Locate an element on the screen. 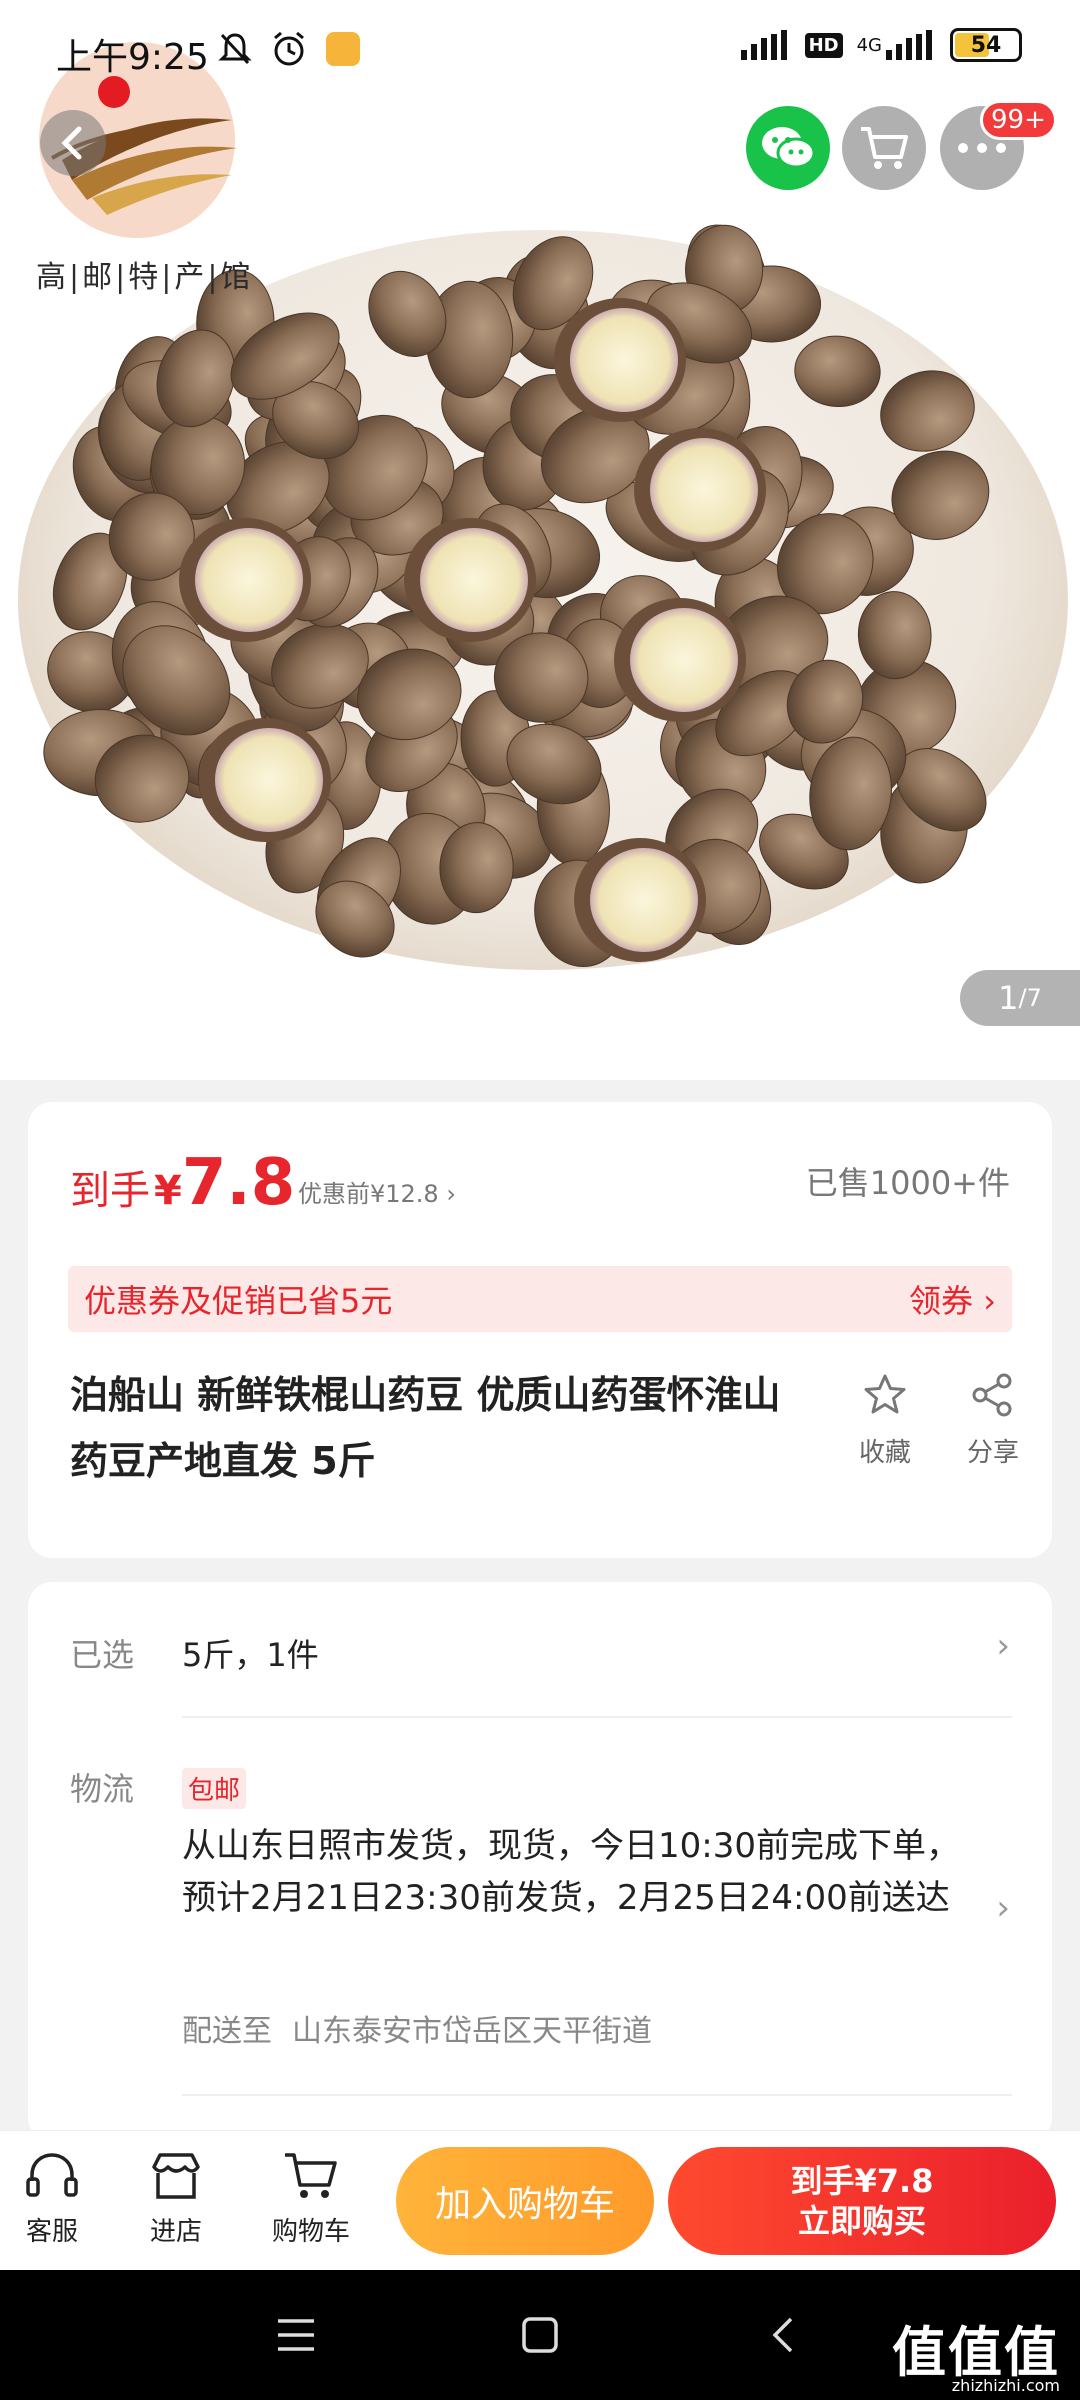  image-pager: 1/7 is located at coordinates (1020, 998).